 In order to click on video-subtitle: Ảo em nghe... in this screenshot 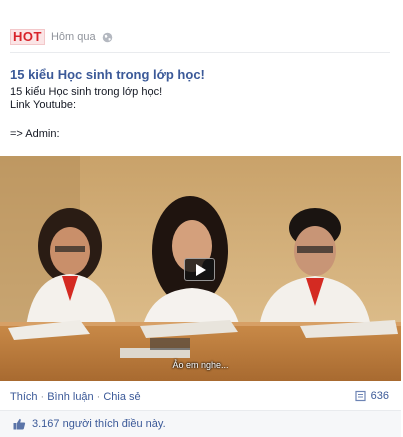, I will do `click(200, 365)`.